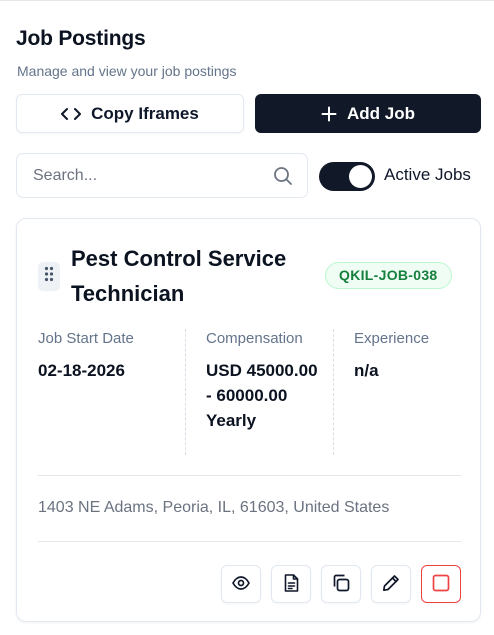 This screenshot has height=635, width=494. I want to click on experience-label: Experience, so click(392, 338).